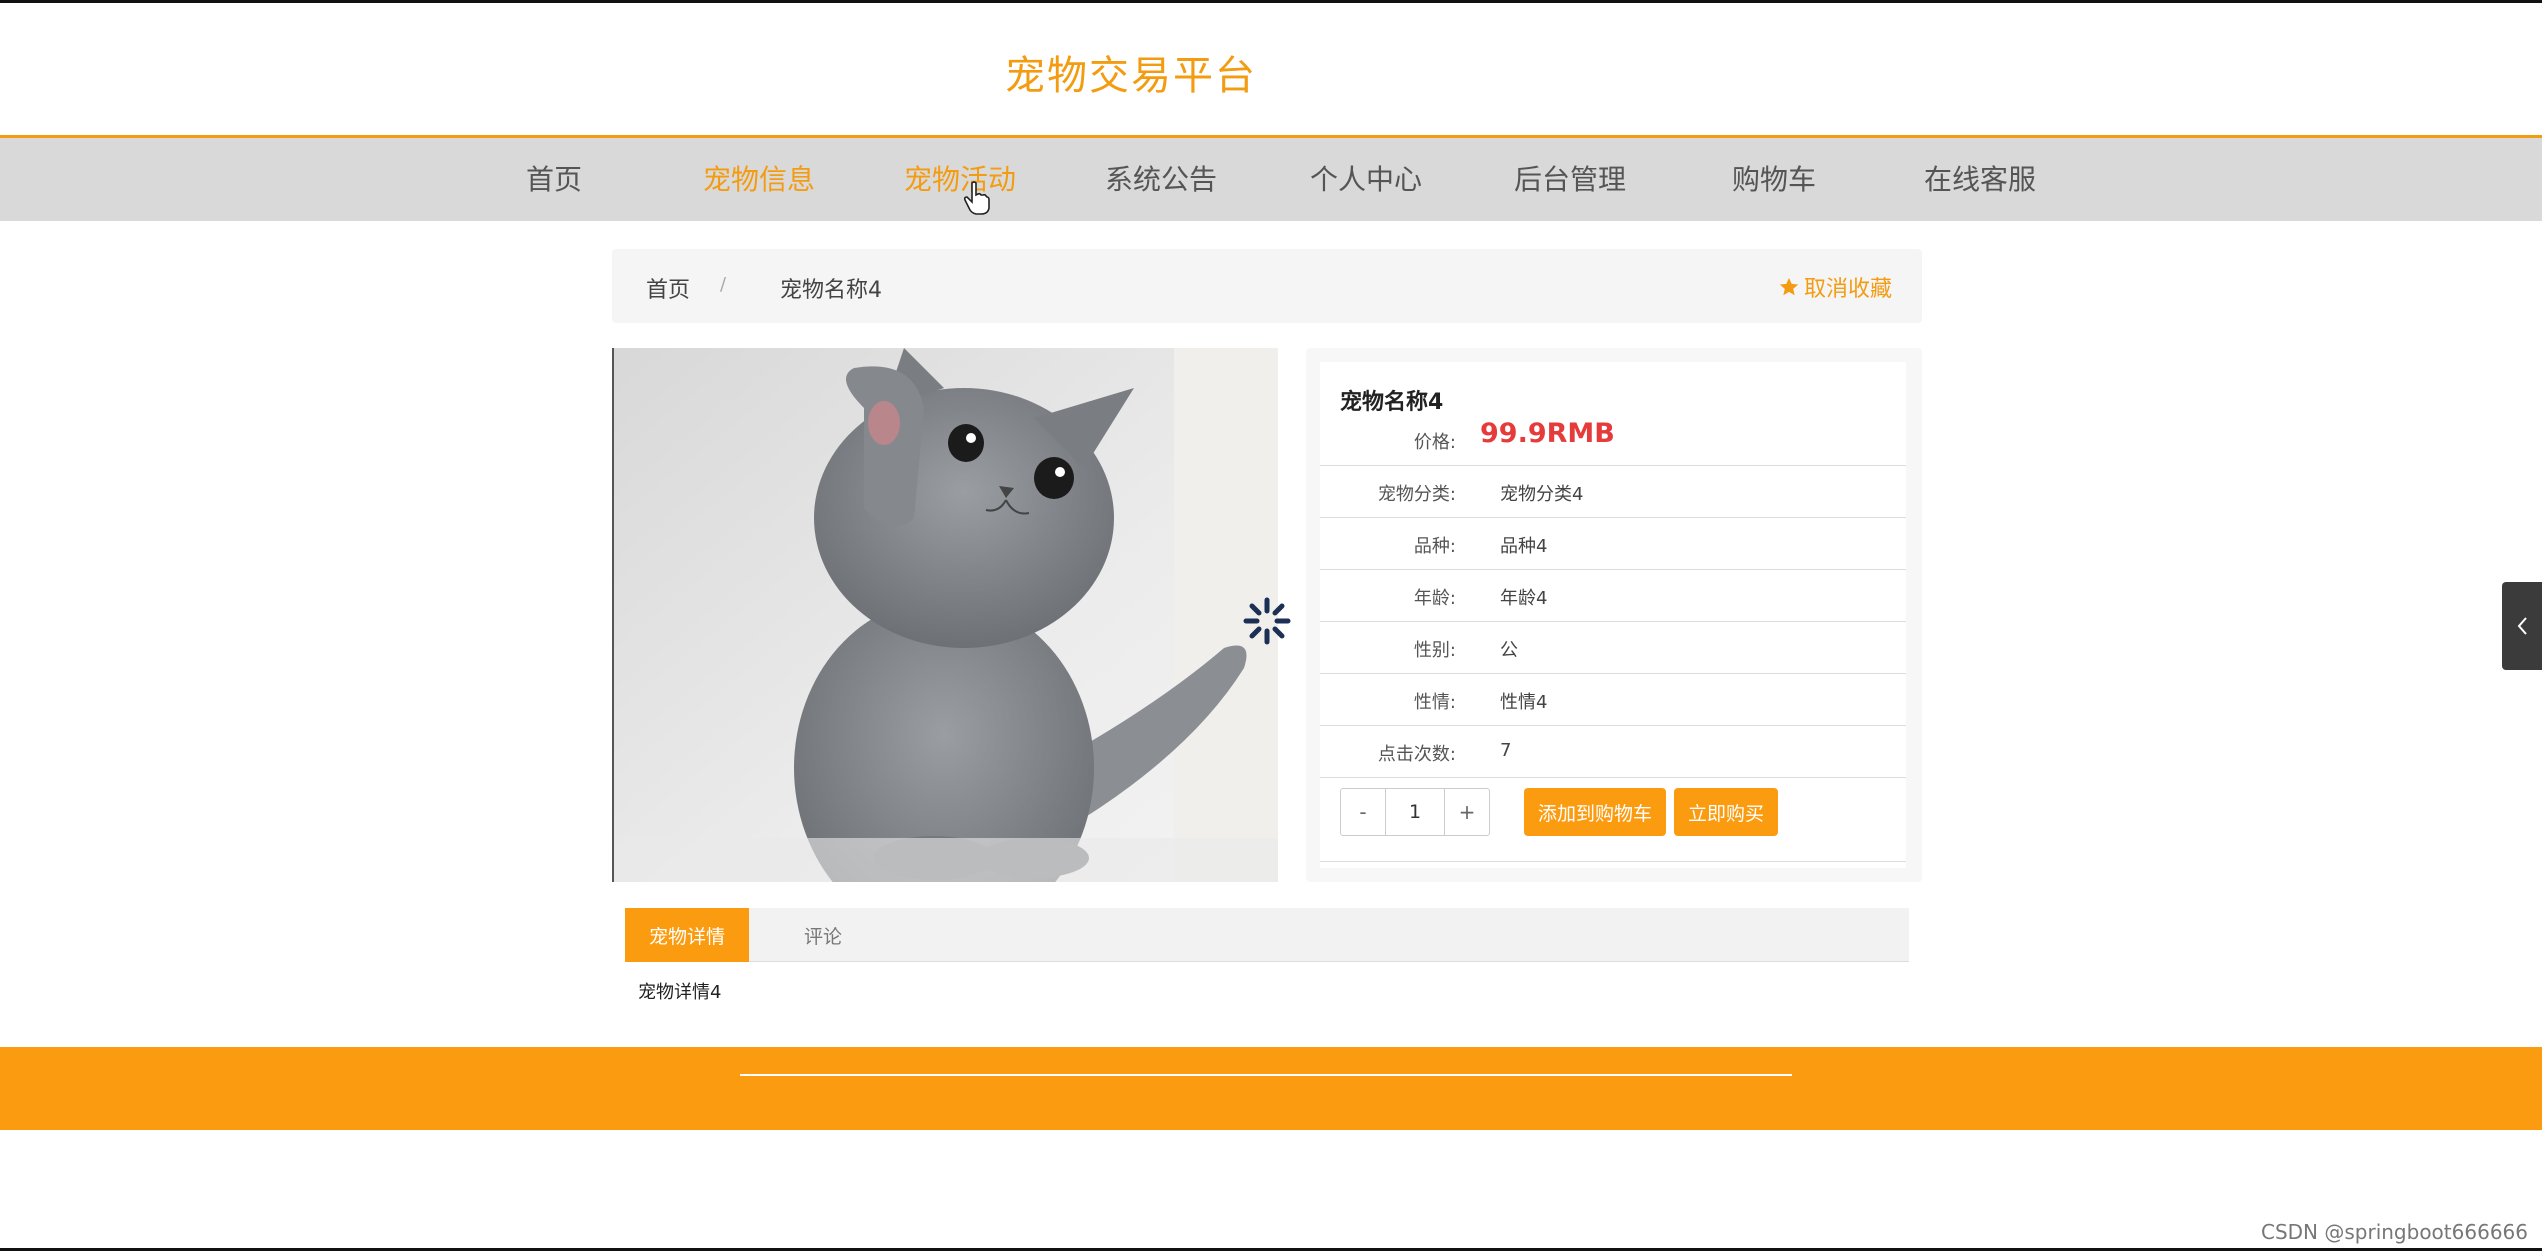  I want to click on nav-item-pet-info: 宠物信息, so click(759, 178).